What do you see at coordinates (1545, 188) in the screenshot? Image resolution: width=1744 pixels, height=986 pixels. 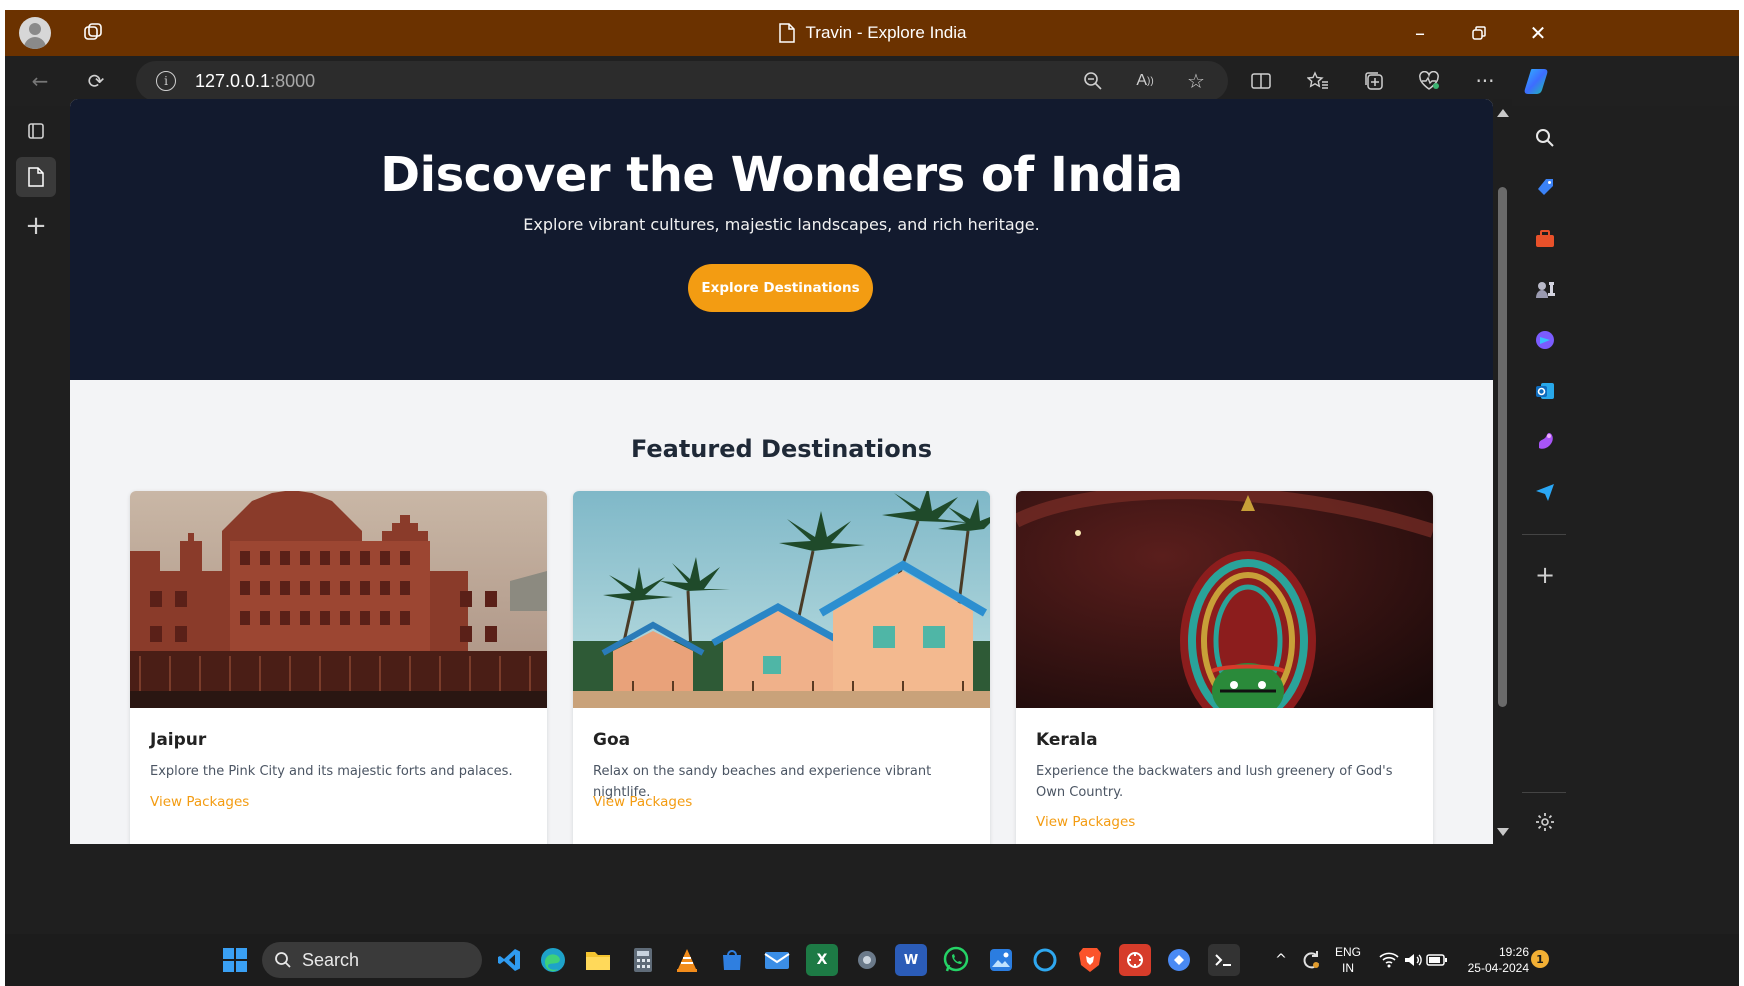 I see `shopping-tag-icon` at bounding box center [1545, 188].